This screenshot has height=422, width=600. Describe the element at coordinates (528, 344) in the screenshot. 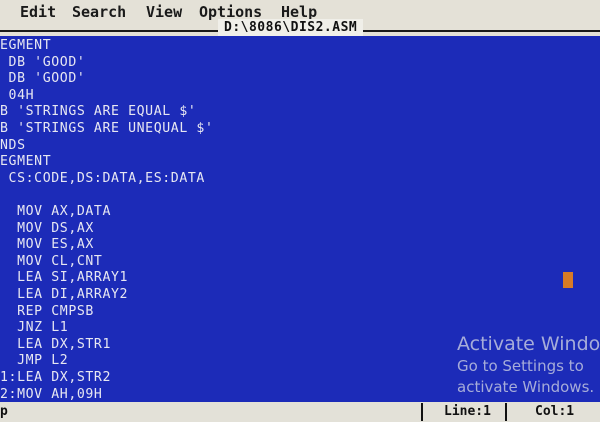

I see `watermark-title: Activate Windo` at that location.